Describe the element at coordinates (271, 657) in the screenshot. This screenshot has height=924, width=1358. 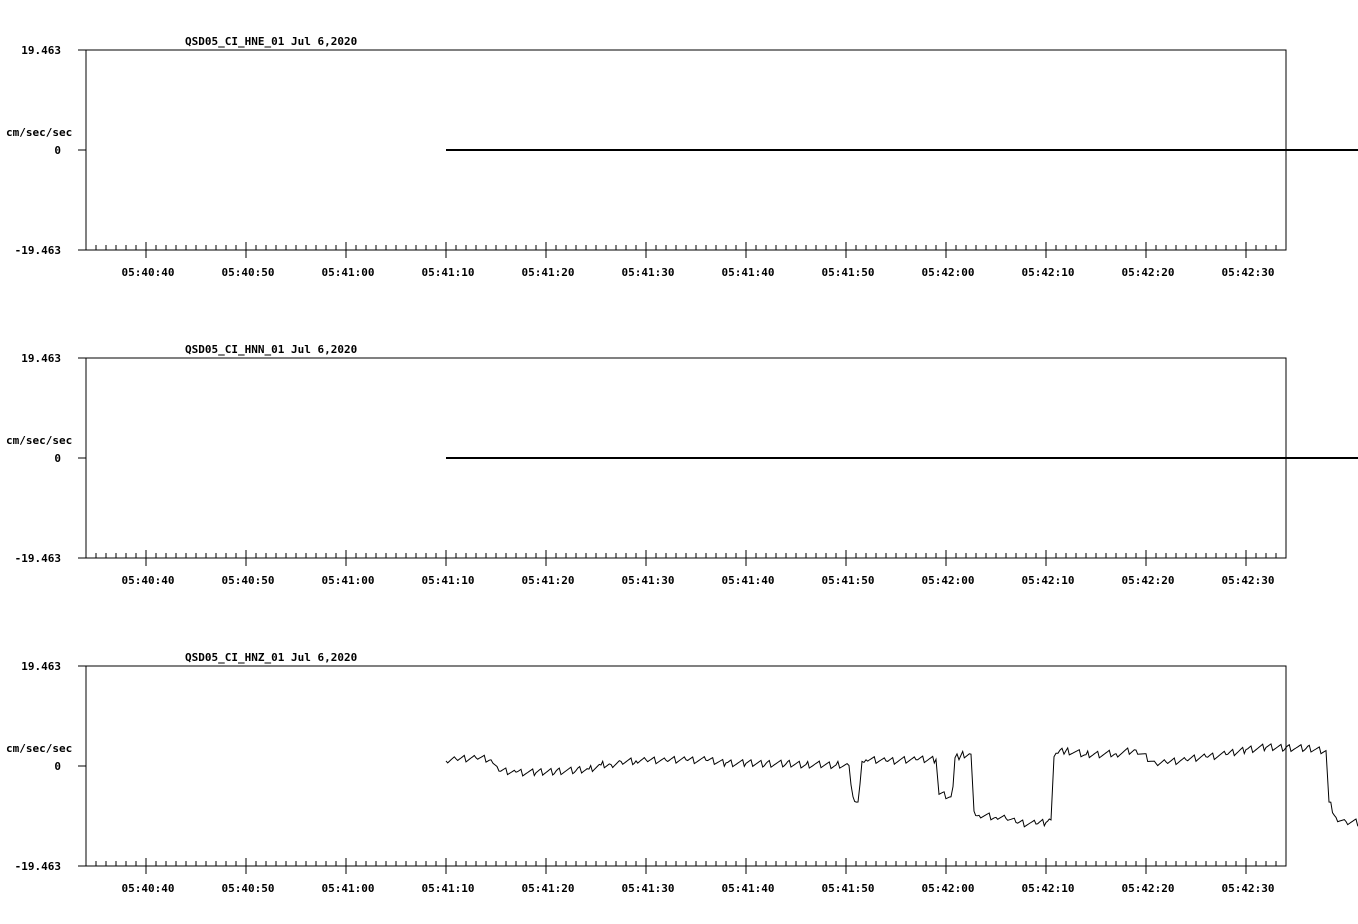
I see `chart-title: QSD05_CI_HNZ_01 Jul 6,2020` at that location.